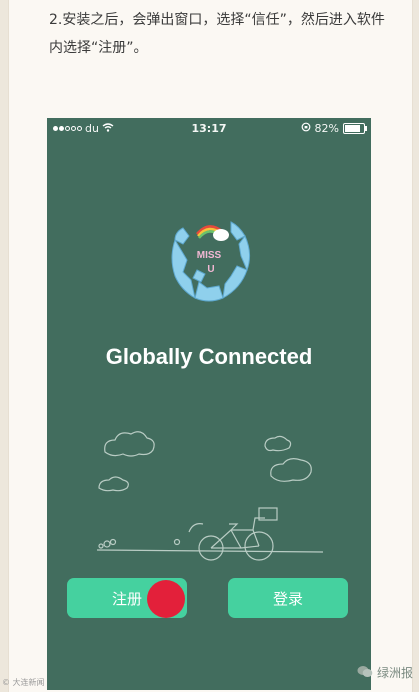 This screenshot has width=419, height=692. Describe the element at coordinates (209, 356) in the screenshot. I see `app-tagline: Globally Connected` at that location.